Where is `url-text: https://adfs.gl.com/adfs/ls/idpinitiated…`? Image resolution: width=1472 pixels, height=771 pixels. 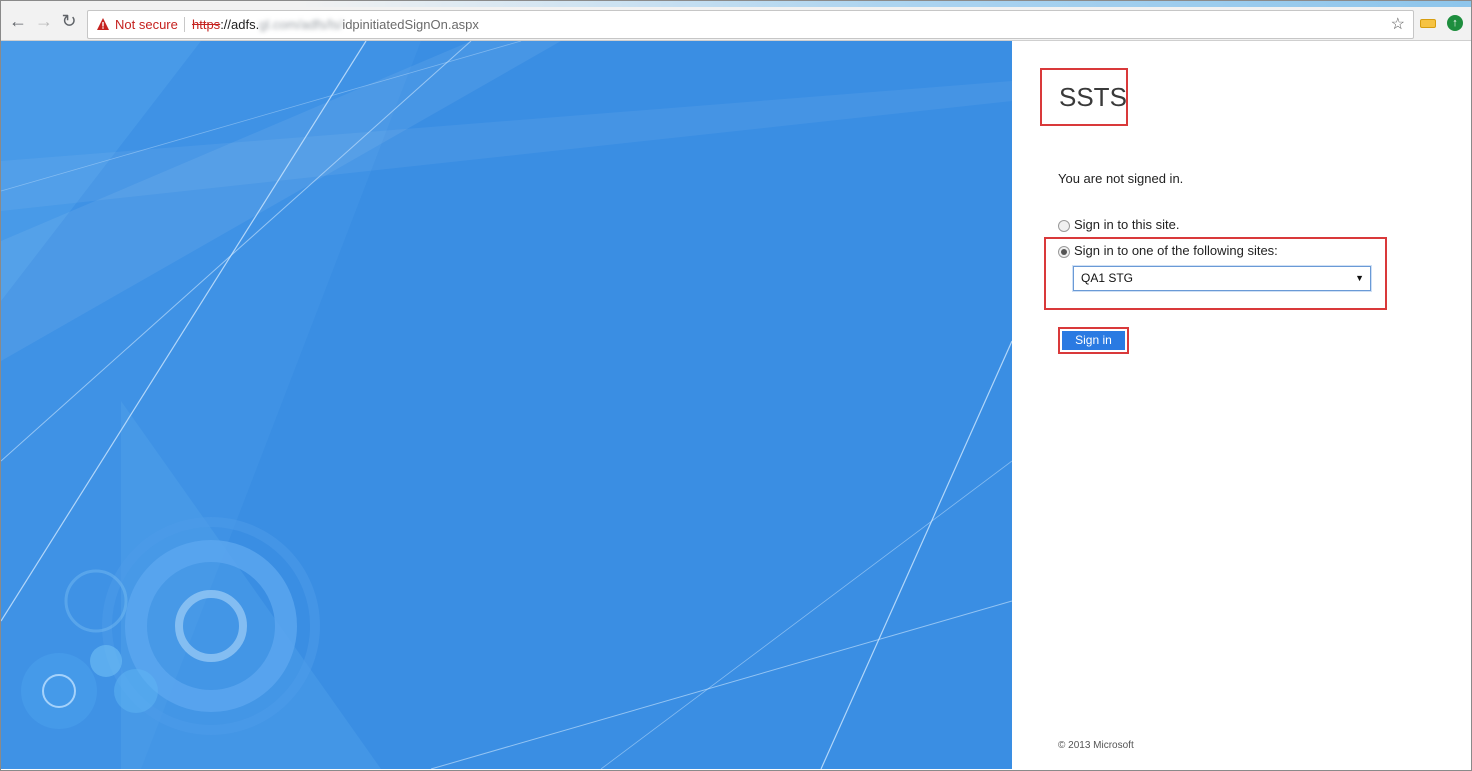 url-text: https://adfs.gl.com/adfs/ls/idpinitiated… is located at coordinates (335, 24).